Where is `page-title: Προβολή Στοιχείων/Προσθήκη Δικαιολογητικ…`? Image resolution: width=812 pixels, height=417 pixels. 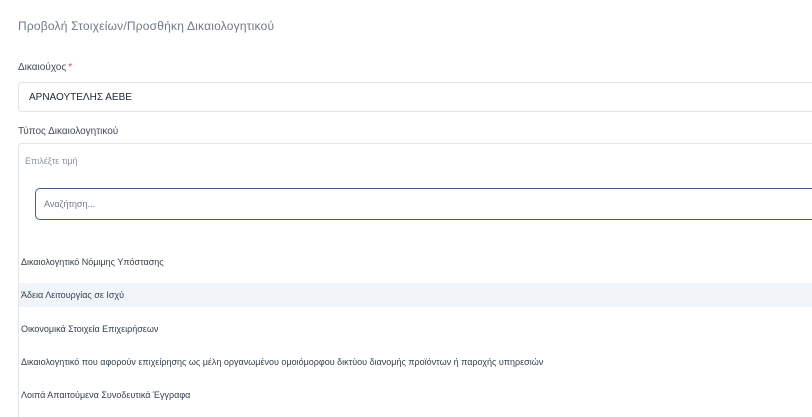
page-title: Προβολή Στοιχείων/Προσθήκη Δικαιολογητικ… is located at coordinates (146, 26).